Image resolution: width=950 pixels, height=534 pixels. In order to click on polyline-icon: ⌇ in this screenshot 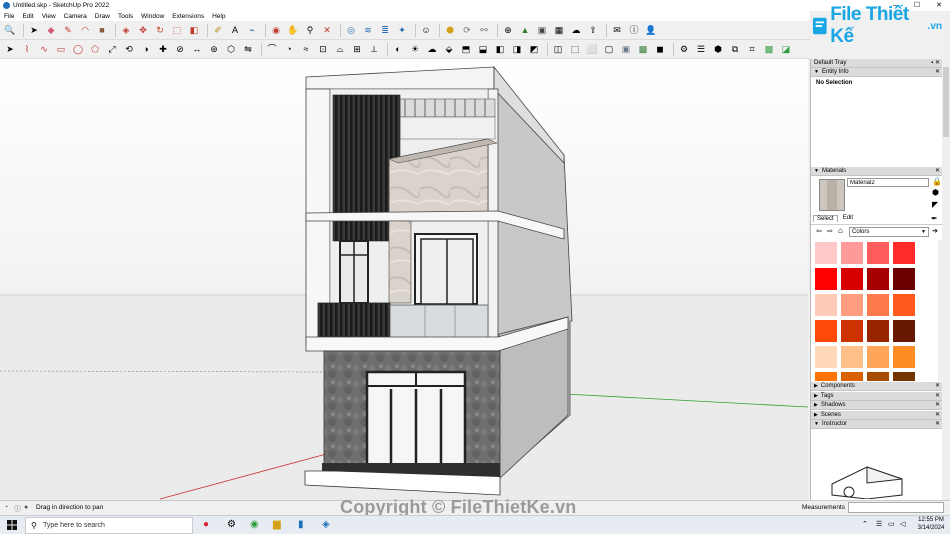, I will do `click(27, 49)`.